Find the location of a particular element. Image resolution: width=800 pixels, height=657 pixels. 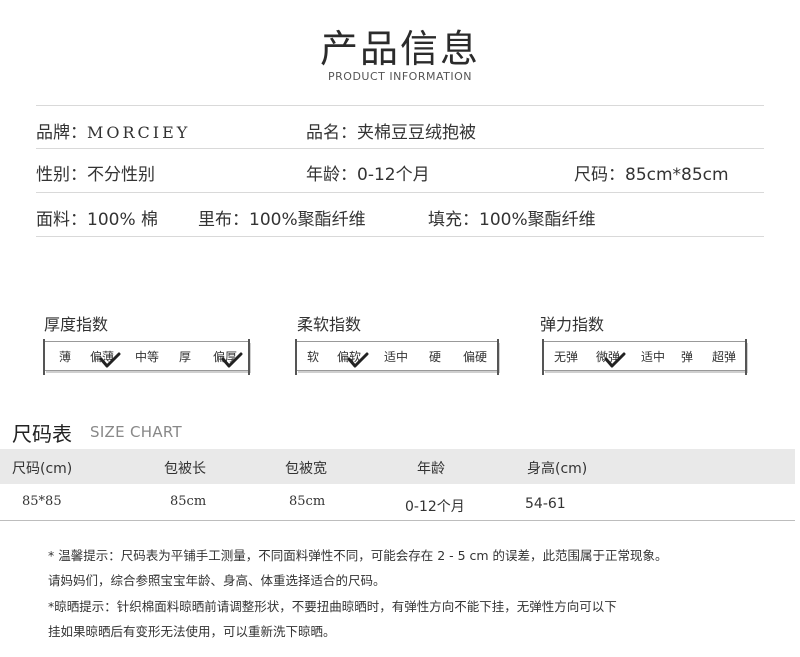

filling-field: 填充：100%聚酯纤维 is located at coordinates (512, 217).